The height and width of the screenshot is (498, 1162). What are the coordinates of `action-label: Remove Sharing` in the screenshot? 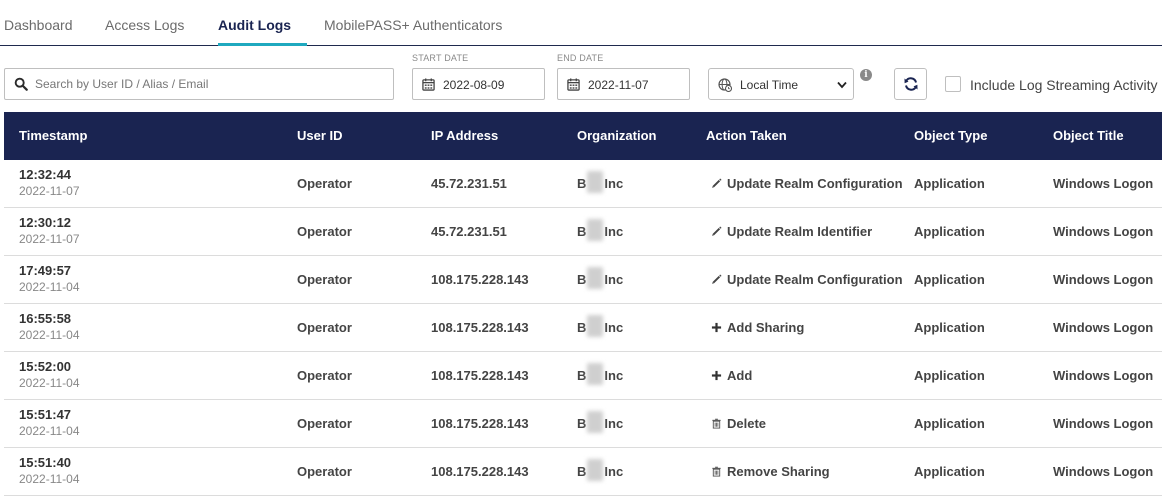 It's located at (778, 471).